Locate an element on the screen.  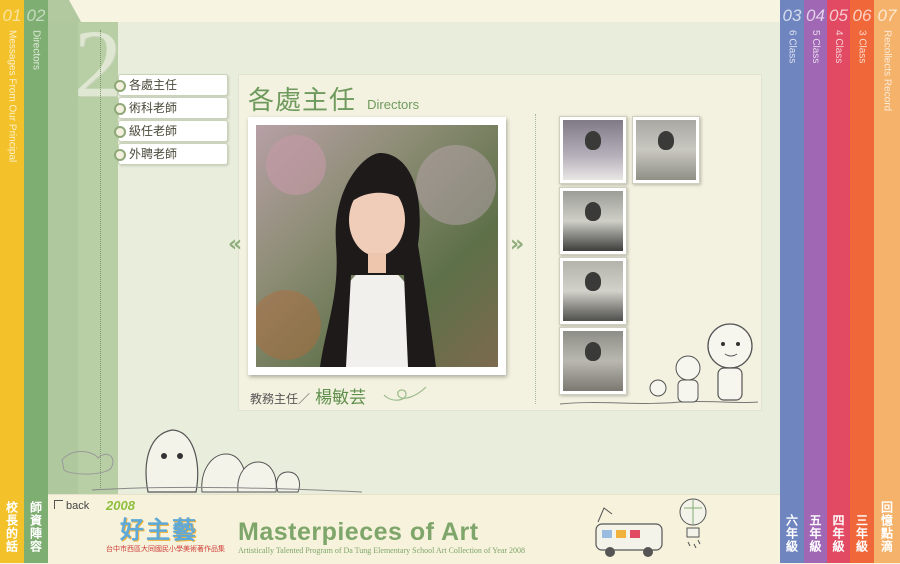
tab-chinese-label: 五年級 is located at coordinates (815, 533).